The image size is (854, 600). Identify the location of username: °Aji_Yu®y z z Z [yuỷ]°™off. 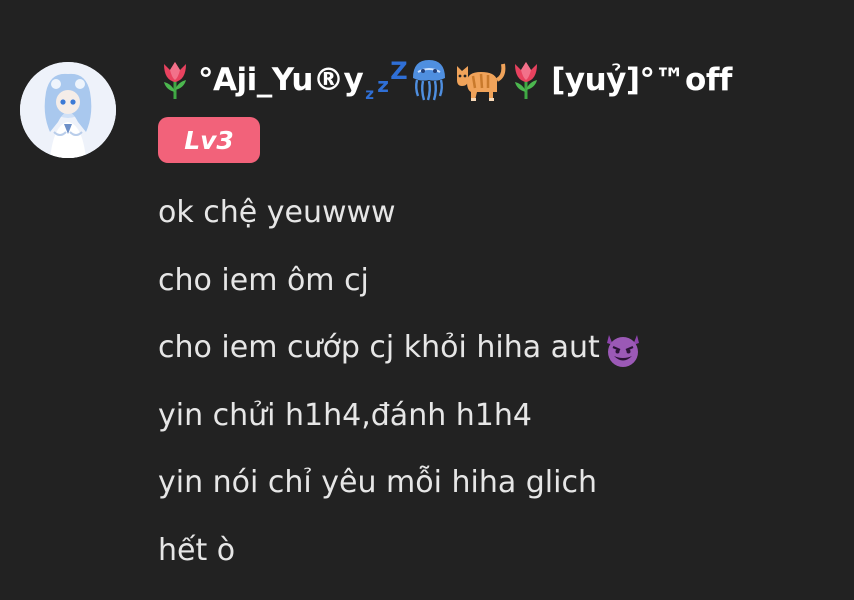
(445, 80).